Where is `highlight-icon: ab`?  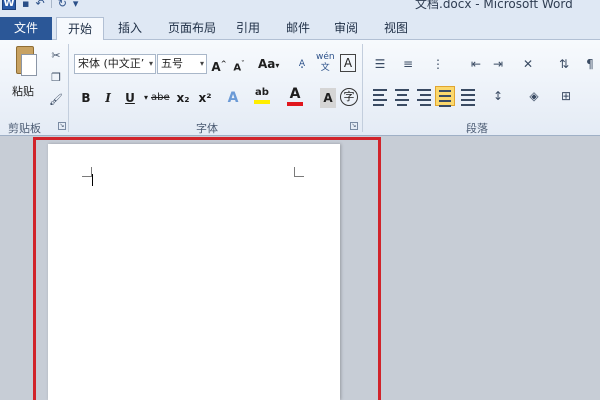
highlight-icon: ab is located at coordinates (262, 92).